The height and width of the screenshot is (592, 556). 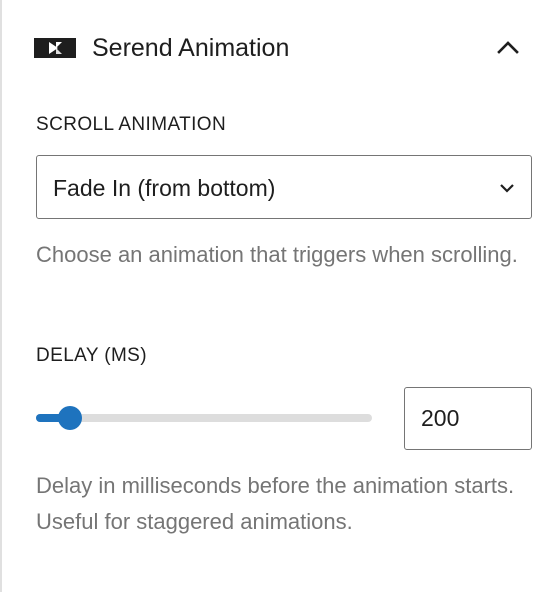 What do you see at coordinates (164, 188) in the screenshot?
I see `scroll-animation-selected-value: Fade In (from bottom)` at bounding box center [164, 188].